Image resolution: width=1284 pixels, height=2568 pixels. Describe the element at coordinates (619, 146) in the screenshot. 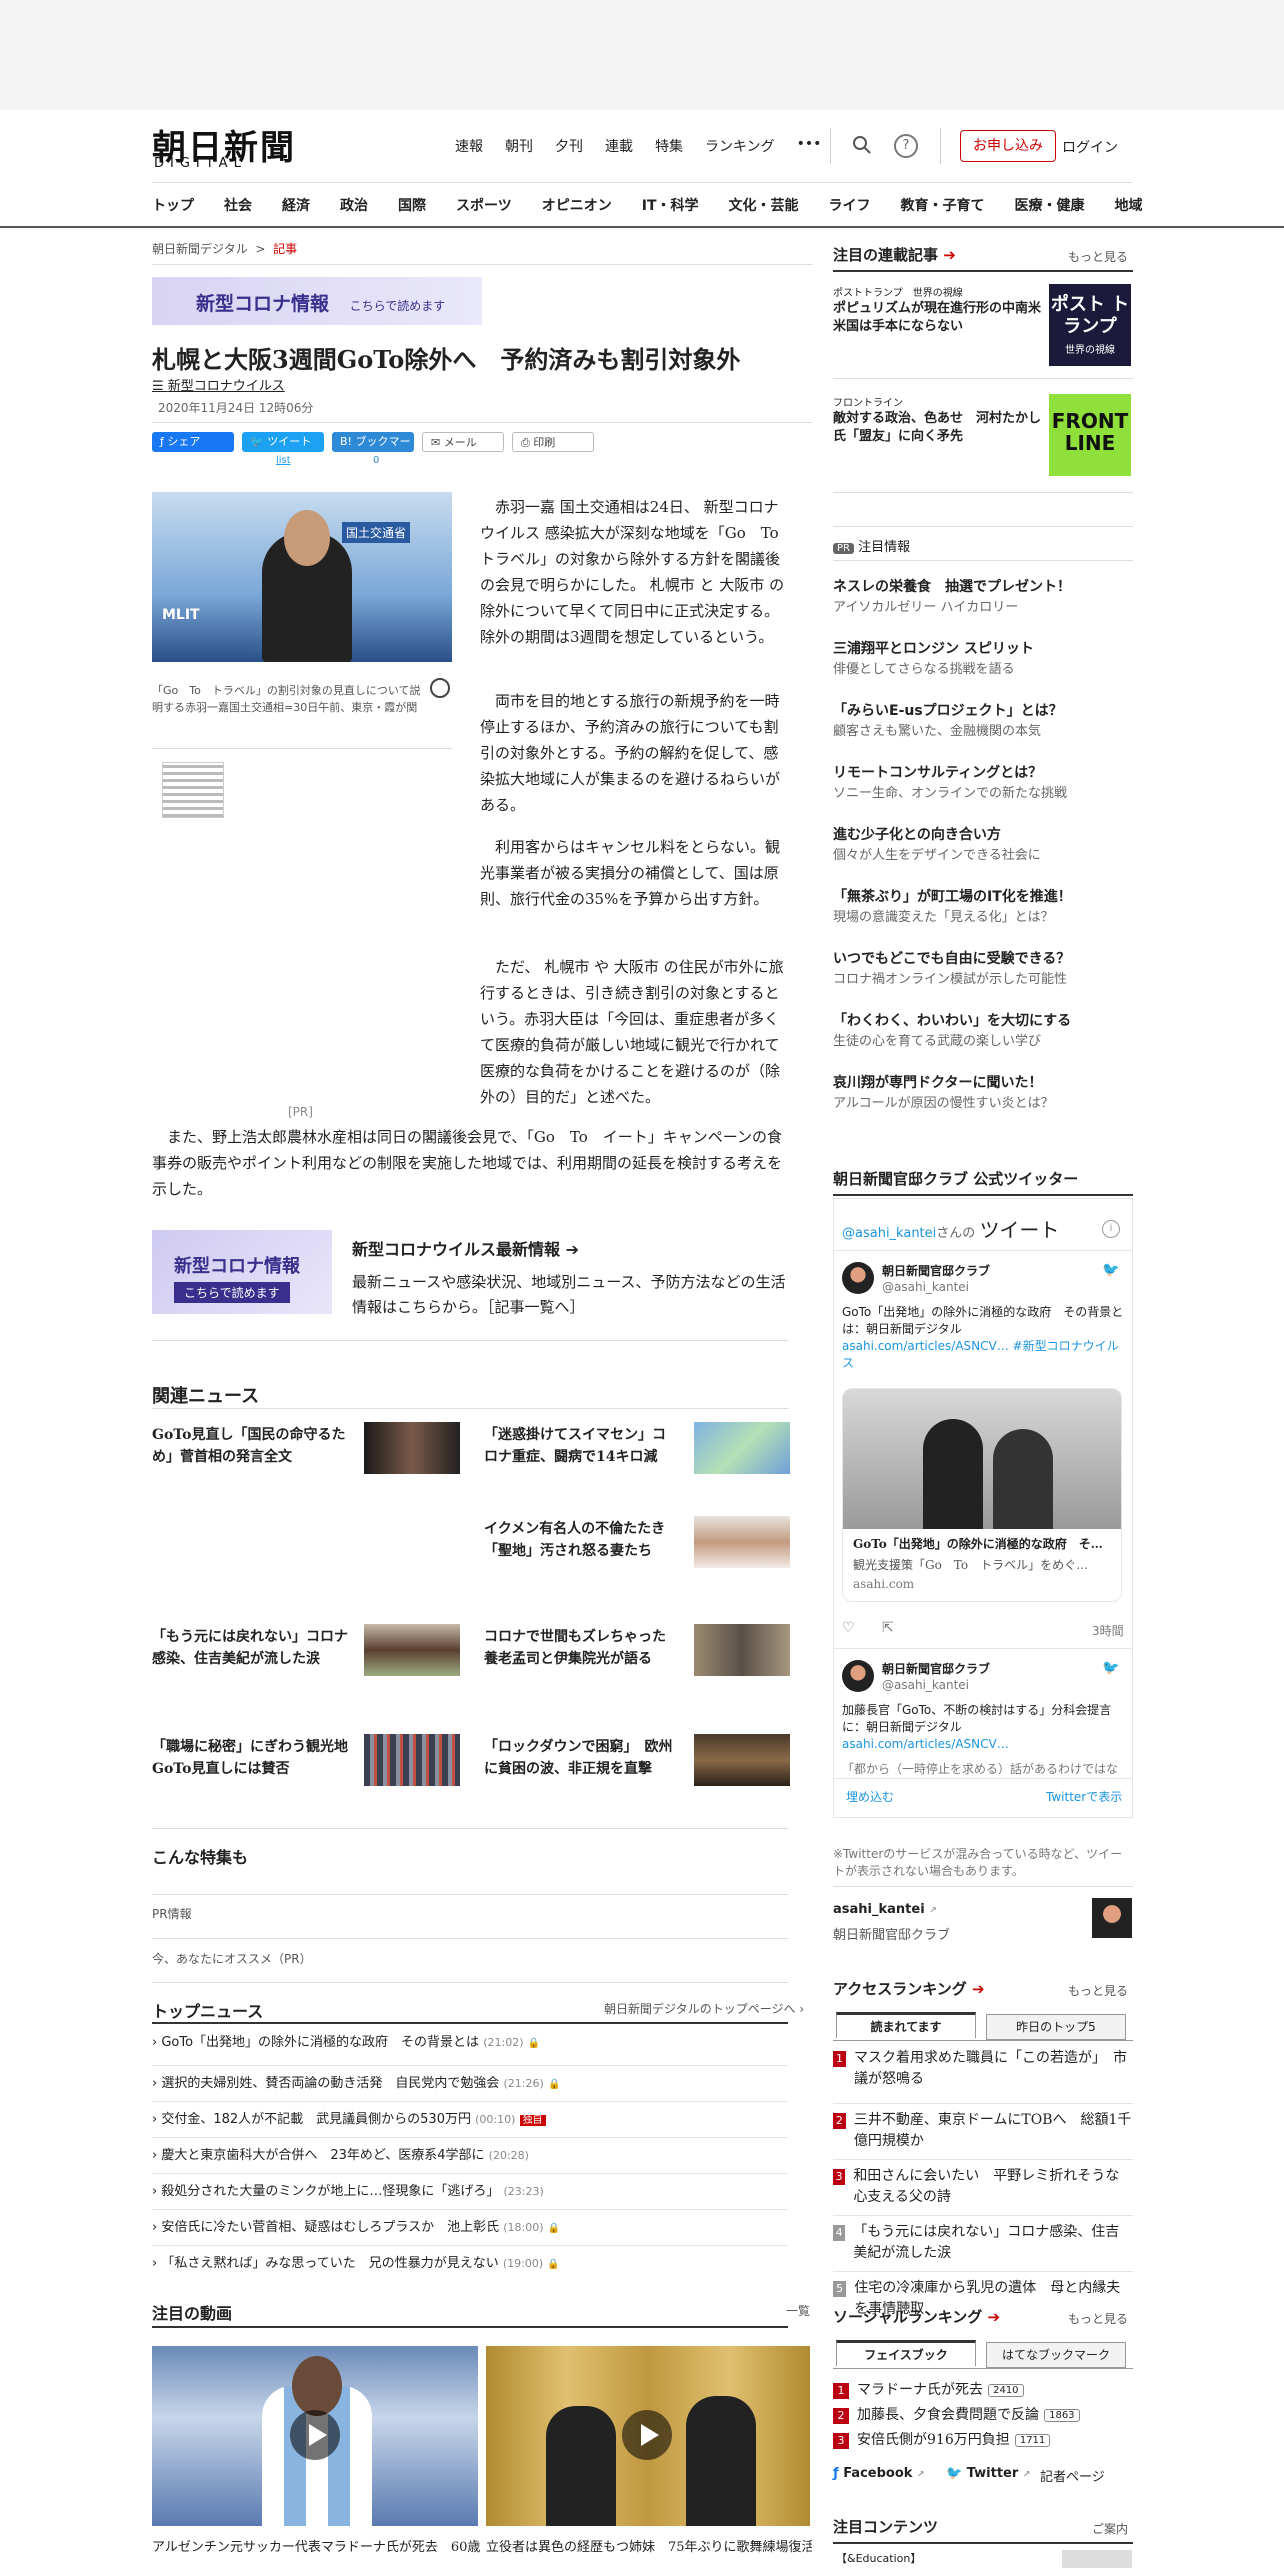

I see `topnav-item: 連載` at that location.